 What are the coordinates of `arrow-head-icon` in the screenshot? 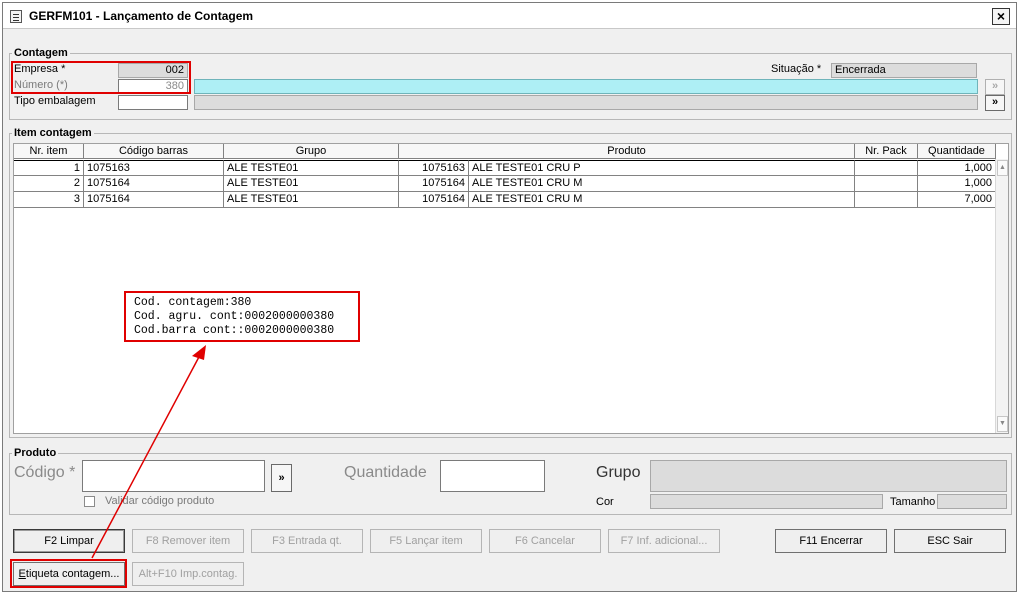 It's located at (199, 352).